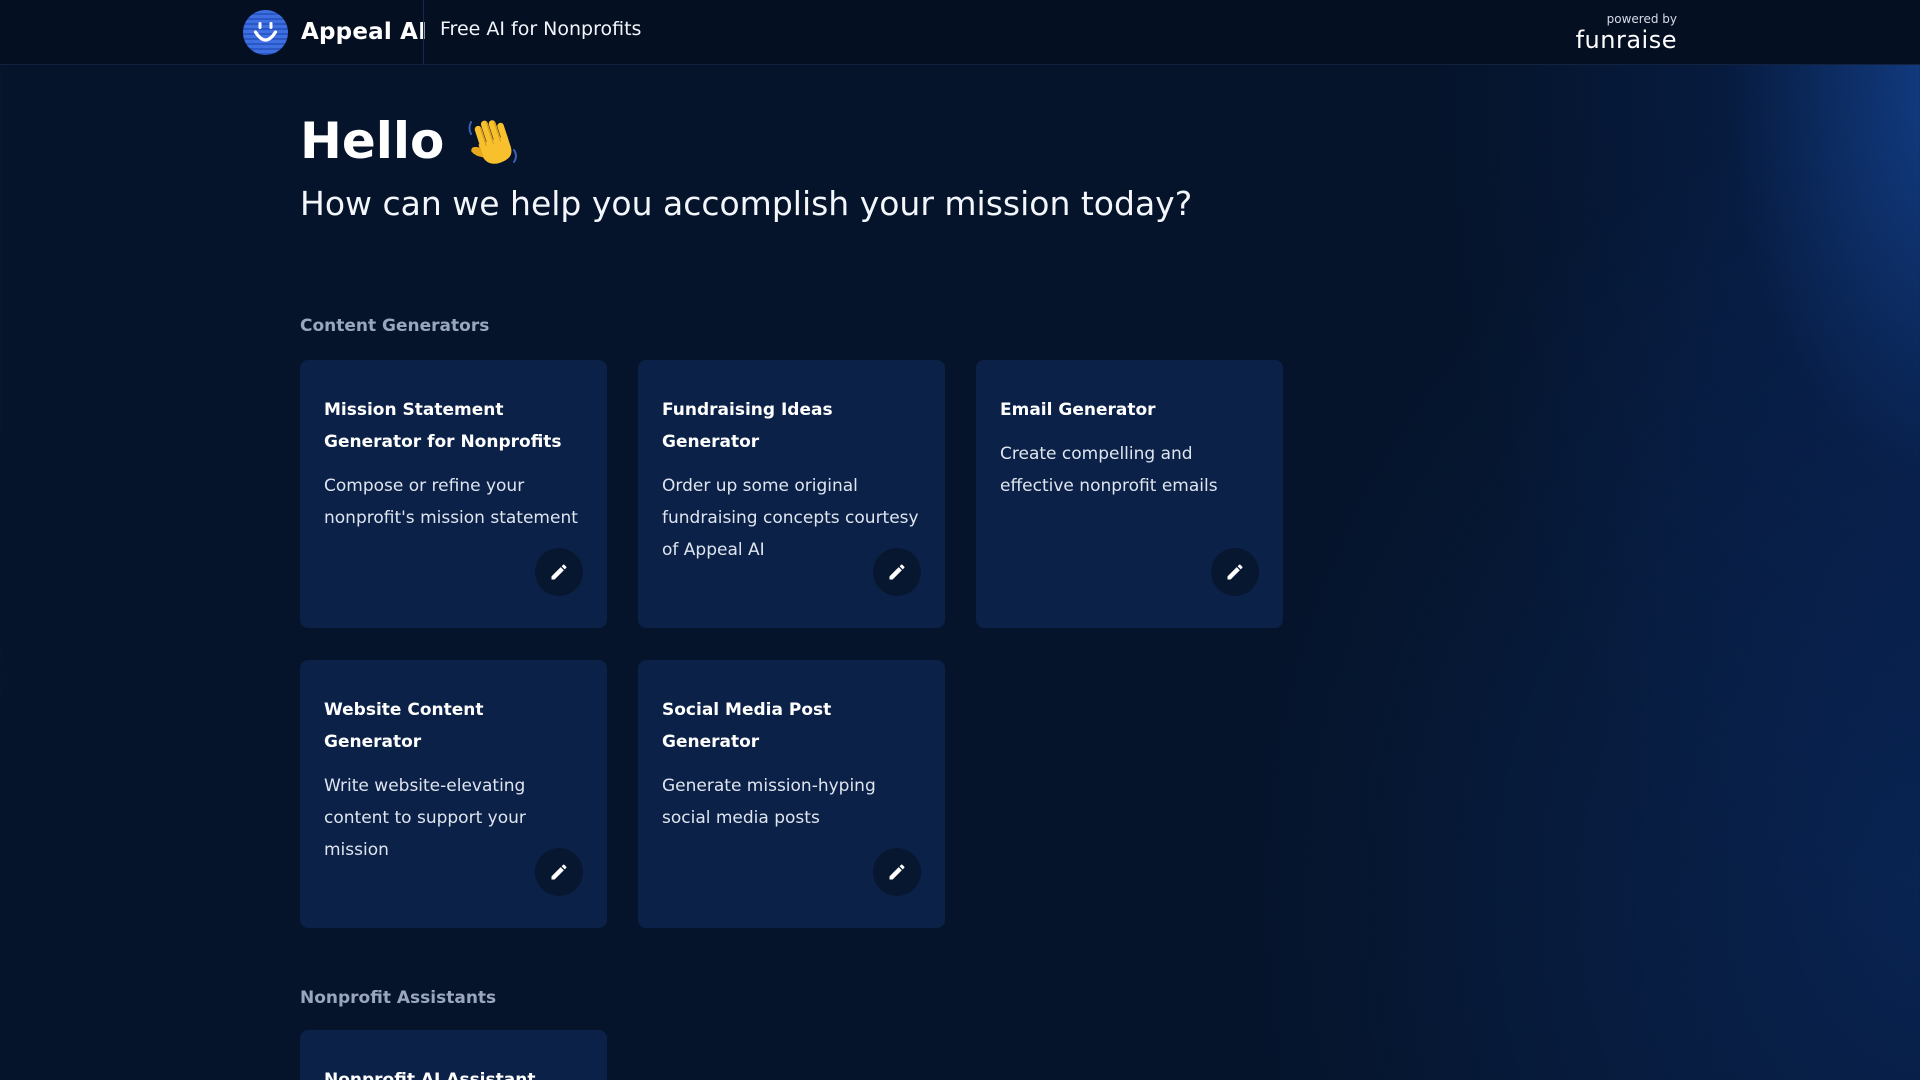 This screenshot has height=1080, width=1920. I want to click on greeting-text: Hello, so click(372, 141).